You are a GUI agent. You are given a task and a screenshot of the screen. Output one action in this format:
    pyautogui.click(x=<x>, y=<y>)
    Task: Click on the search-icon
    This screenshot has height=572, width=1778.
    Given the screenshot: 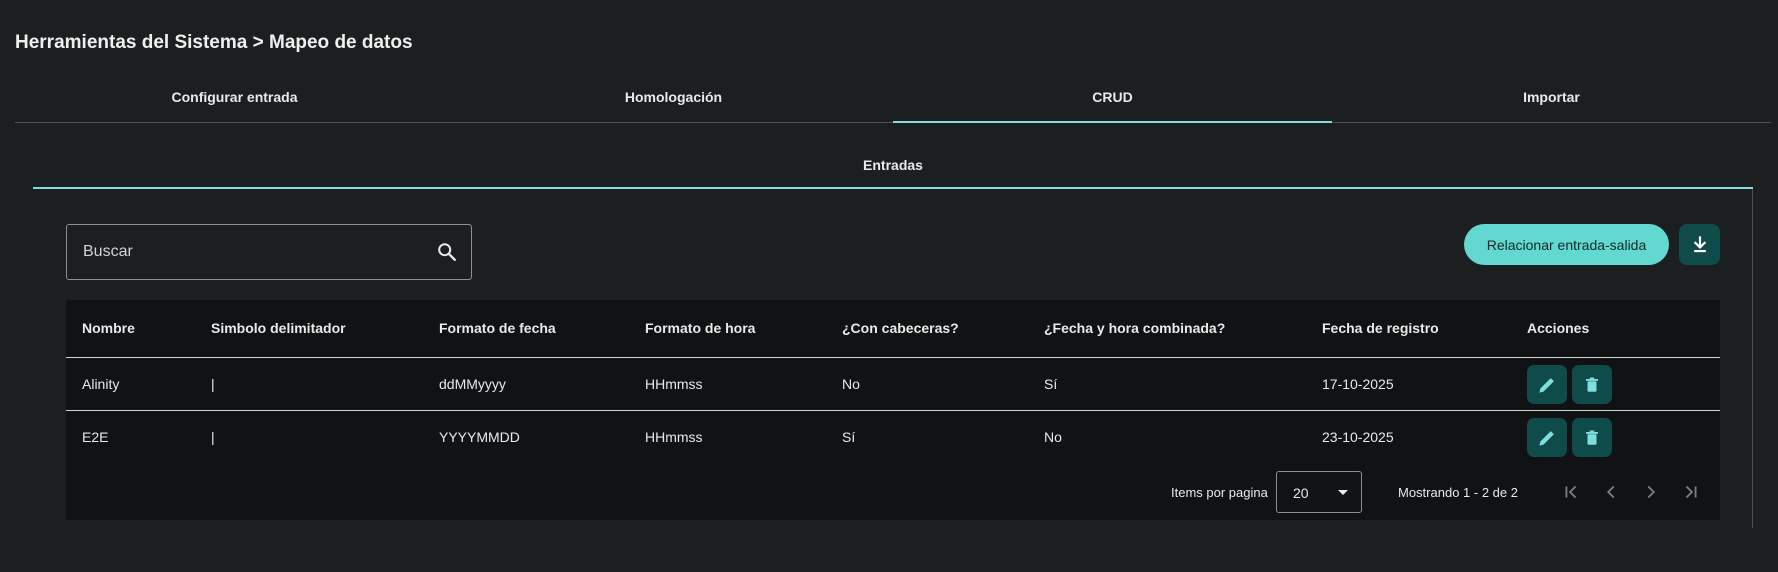 What is the action you would take?
    pyautogui.click(x=447, y=252)
    